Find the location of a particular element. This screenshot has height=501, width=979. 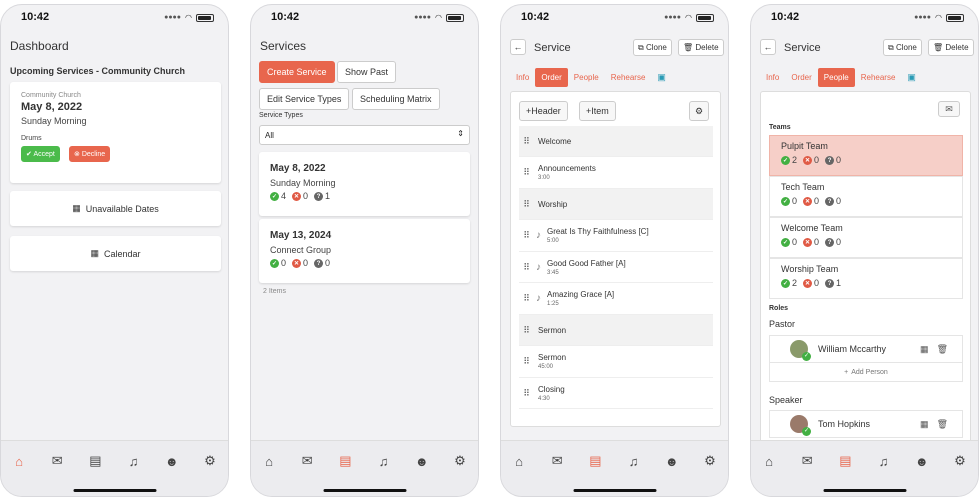

unavailable-dates-button: ▦ Unavailable Dates is located at coordinates (115, 208).